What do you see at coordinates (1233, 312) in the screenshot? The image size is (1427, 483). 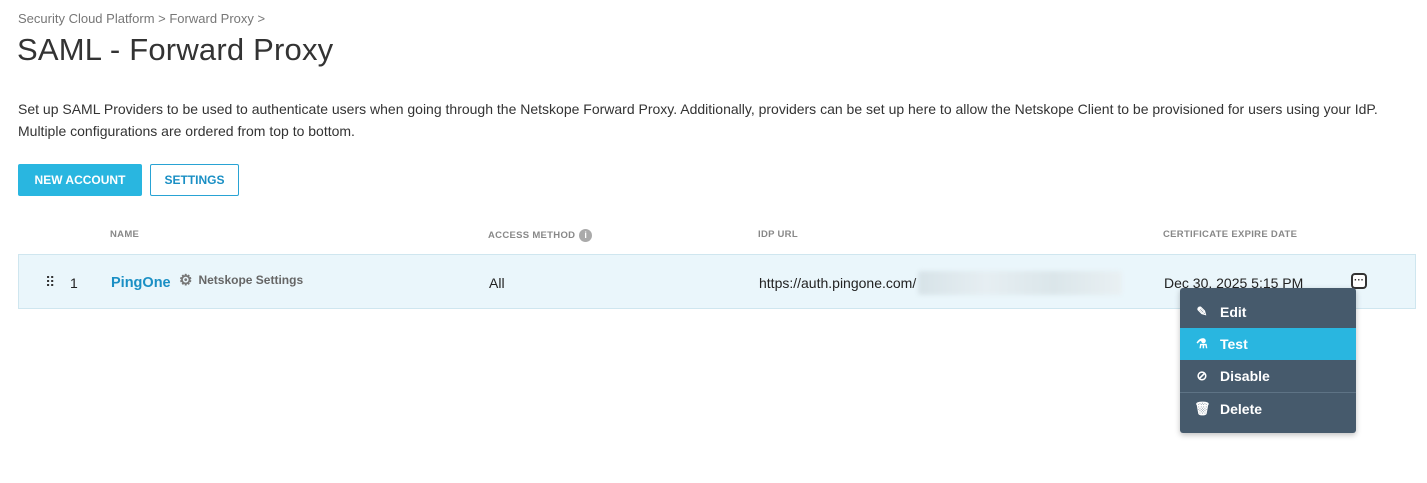 I see `menu-item-edit-label: Edit` at bounding box center [1233, 312].